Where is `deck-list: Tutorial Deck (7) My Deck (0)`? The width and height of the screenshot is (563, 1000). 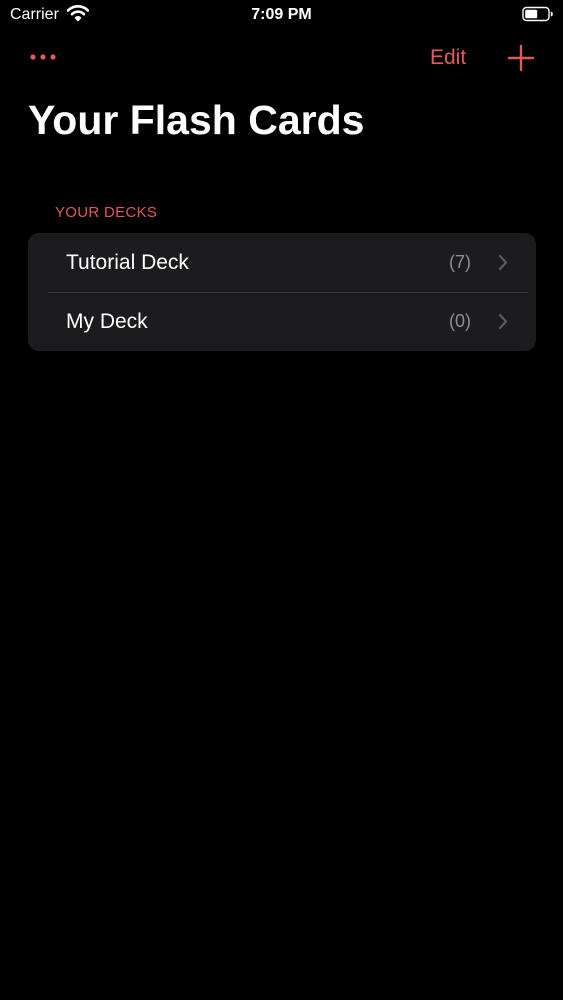 deck-list: Tutorial Deck (7) My Deck (0) is located at coordinates (282, 292).